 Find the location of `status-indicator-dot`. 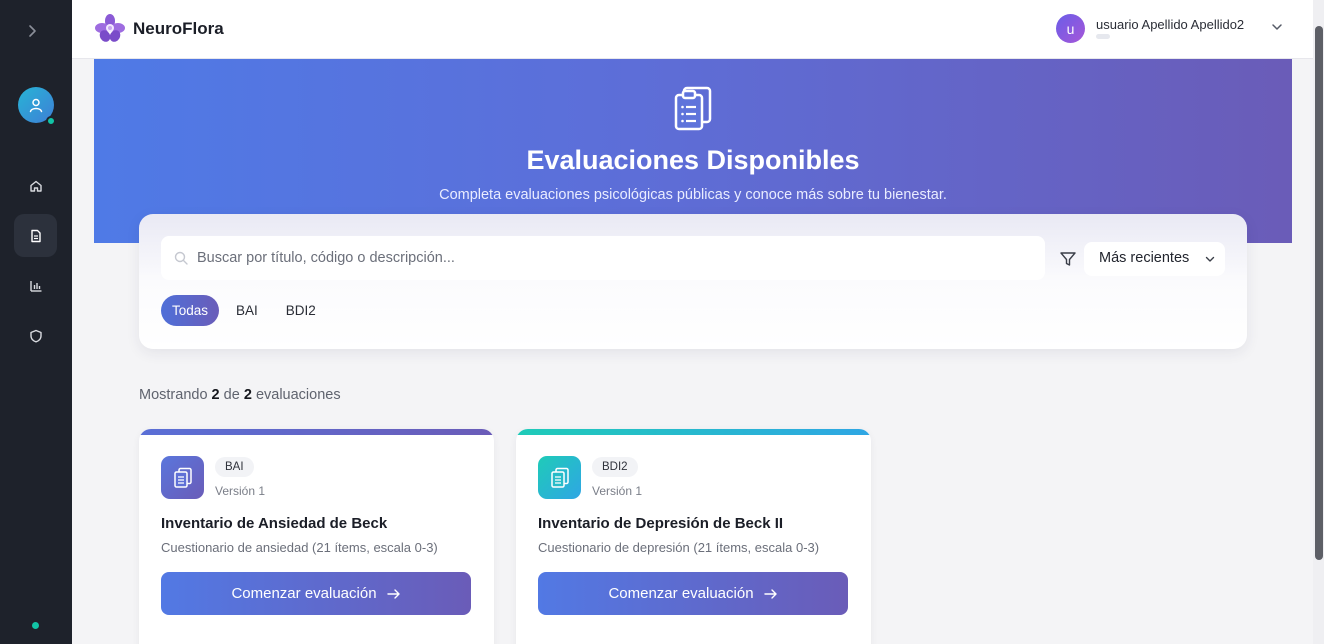

status-indicator-dot is located at coordinates (35, 625).